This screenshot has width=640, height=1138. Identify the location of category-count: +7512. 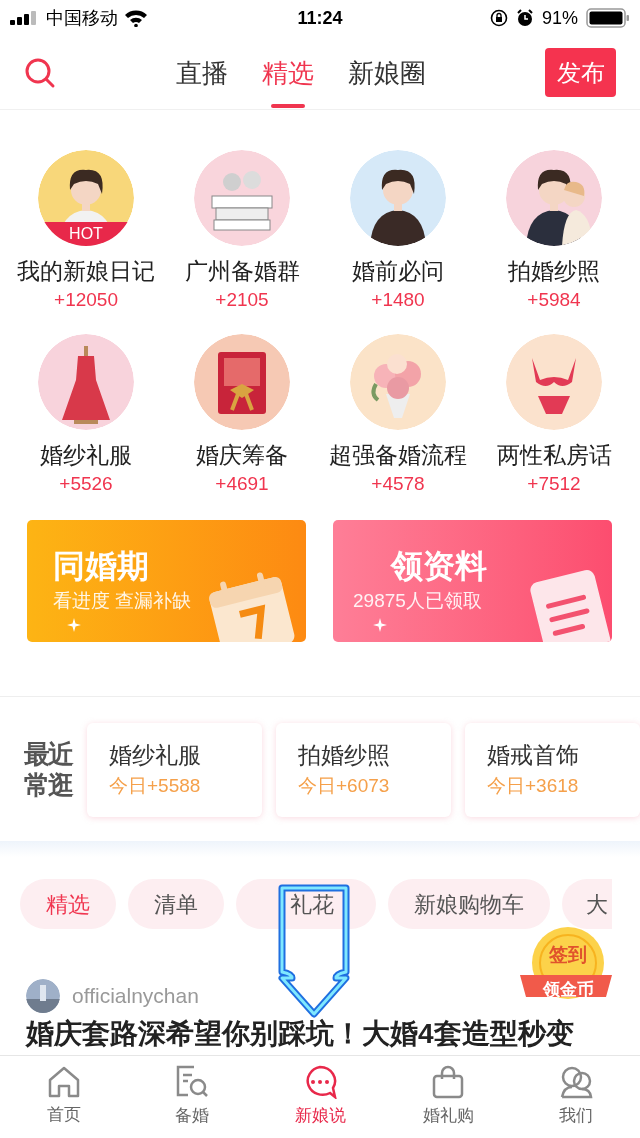
(554, 484).